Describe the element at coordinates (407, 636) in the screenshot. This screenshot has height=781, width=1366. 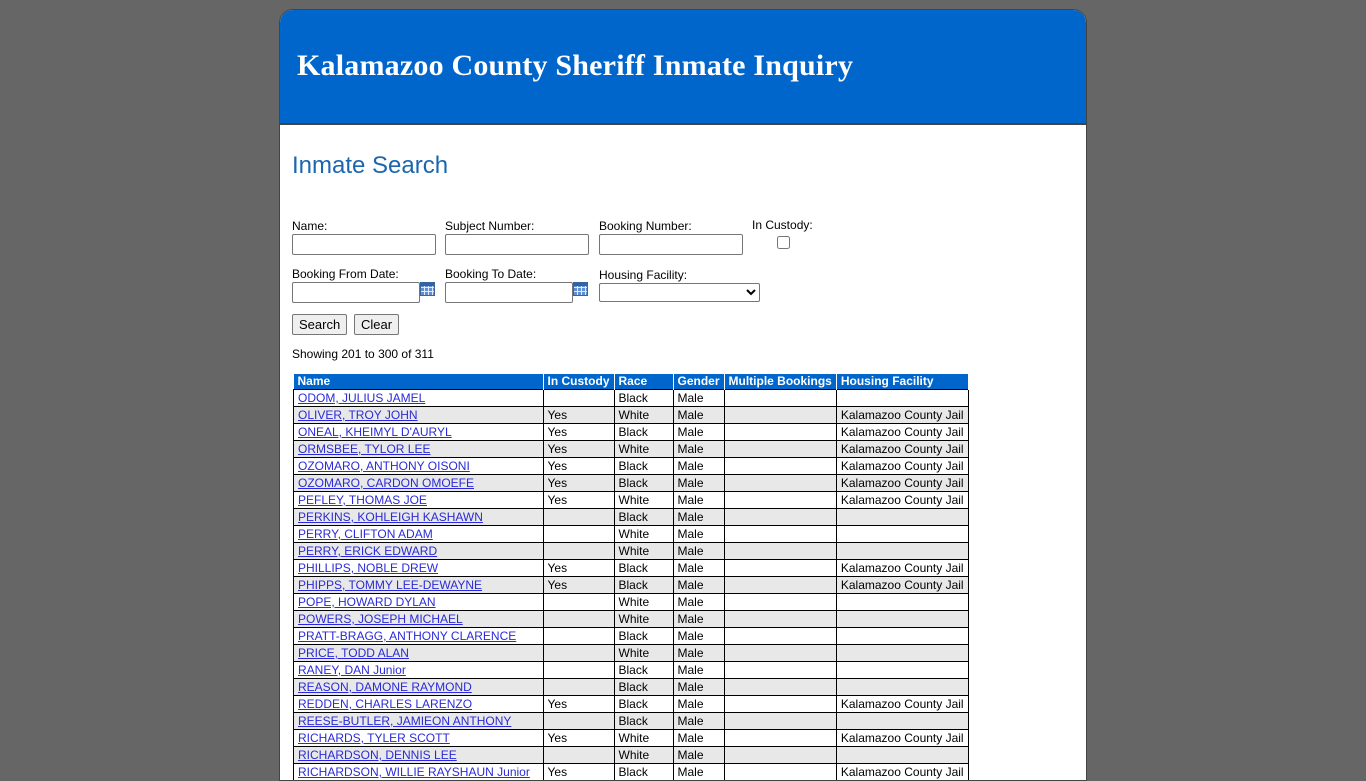
I see `inmate-name-link: PRATT-BRAGG, ANTHONY CLARENCE` at that location.